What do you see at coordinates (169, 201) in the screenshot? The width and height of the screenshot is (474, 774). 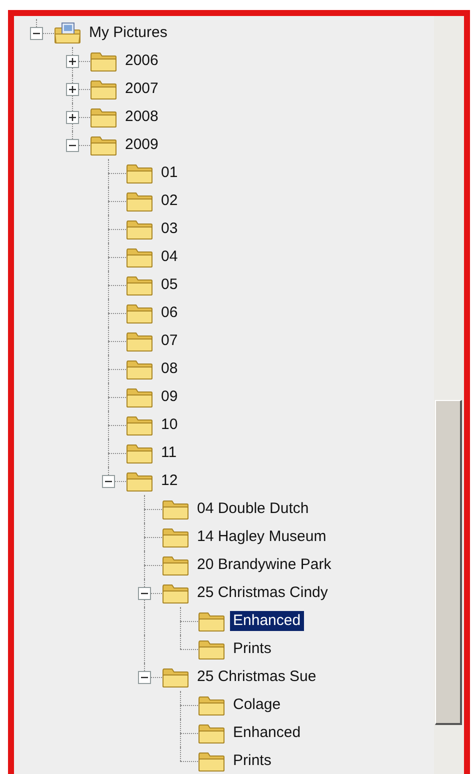 I see `folder-label: 02` at bounding box center [169, 201].